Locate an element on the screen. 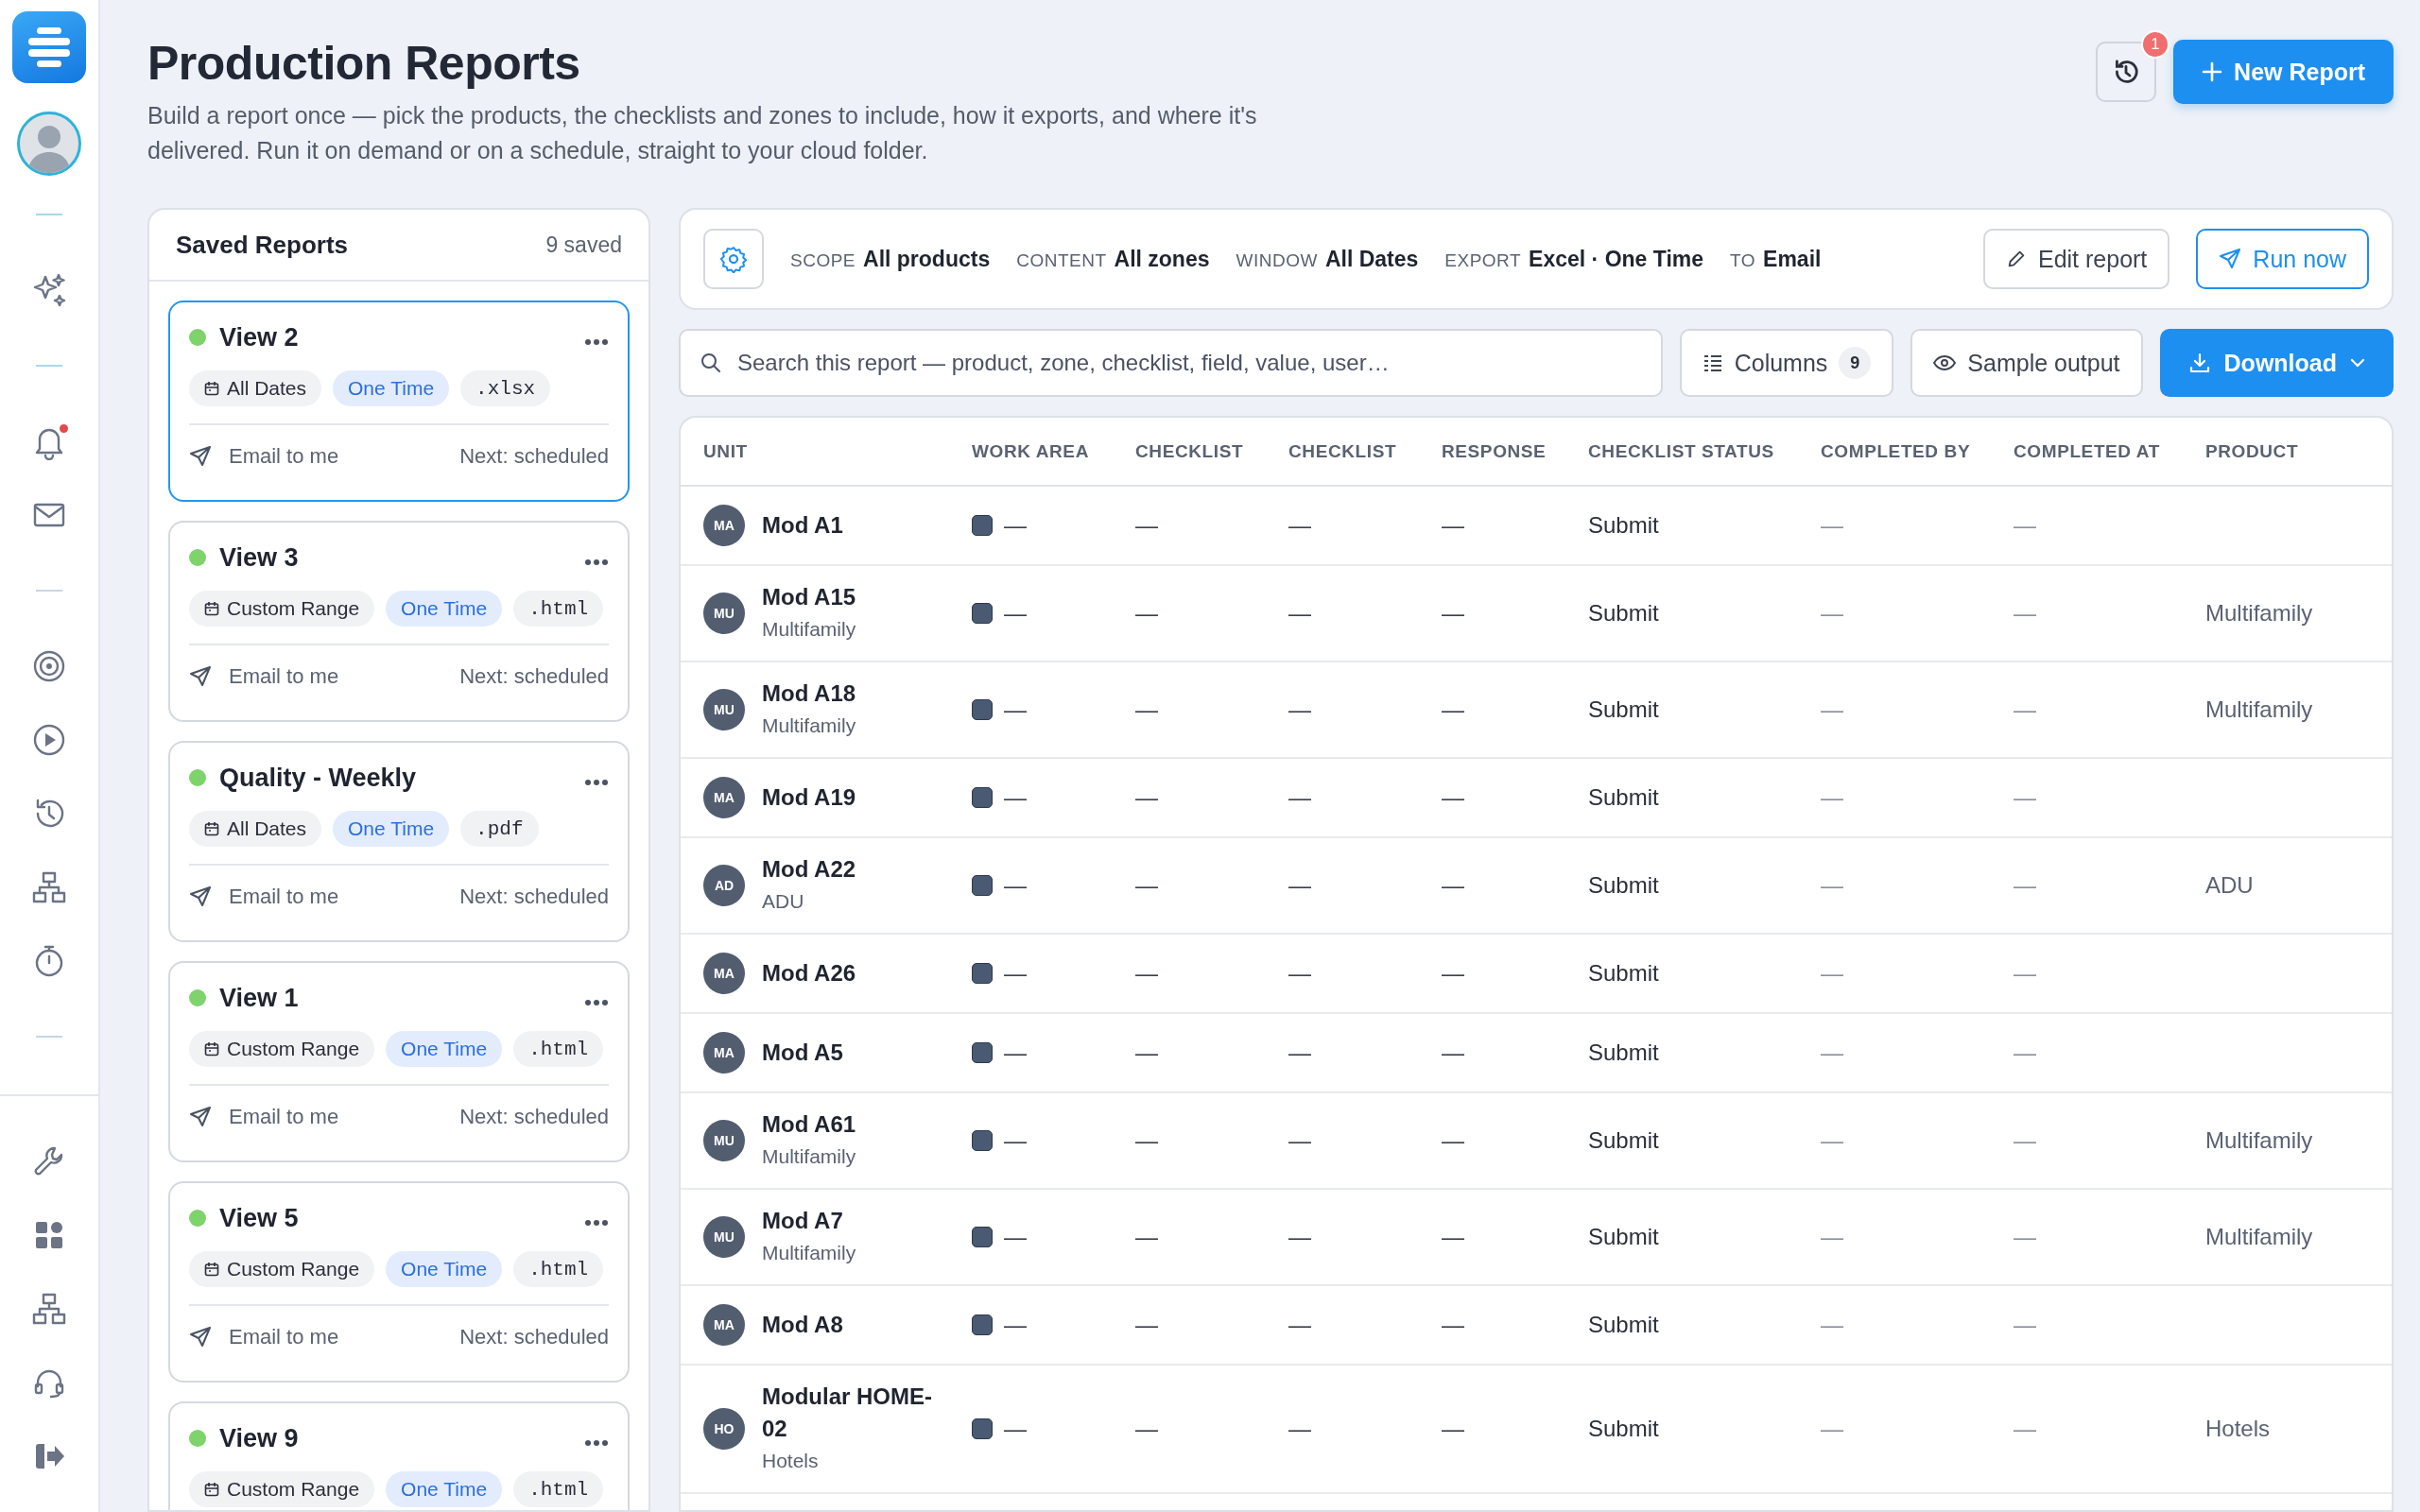 The width and height of the screenshot is (2420, 1512). report-card: Quality - Weekly All Dates One Time .pdf Email to me Next: scheduled is located at coordinates (399, 841).